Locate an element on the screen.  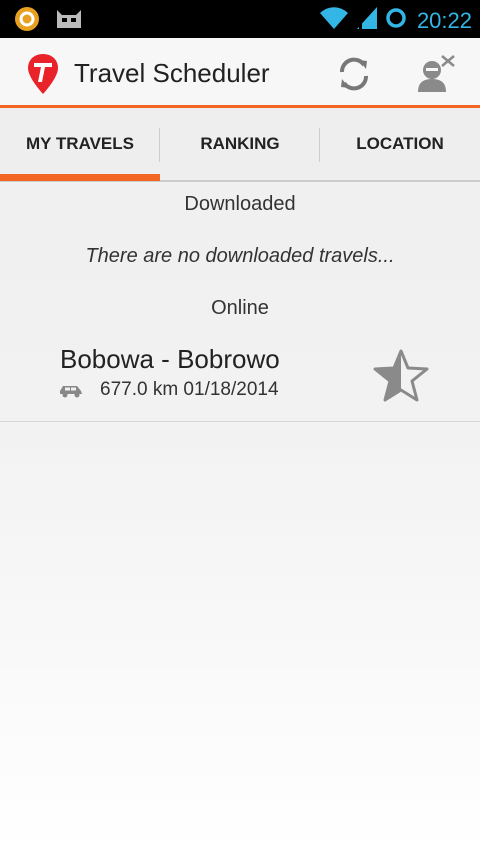
wifi-icon is located at coordinates (334, 20).